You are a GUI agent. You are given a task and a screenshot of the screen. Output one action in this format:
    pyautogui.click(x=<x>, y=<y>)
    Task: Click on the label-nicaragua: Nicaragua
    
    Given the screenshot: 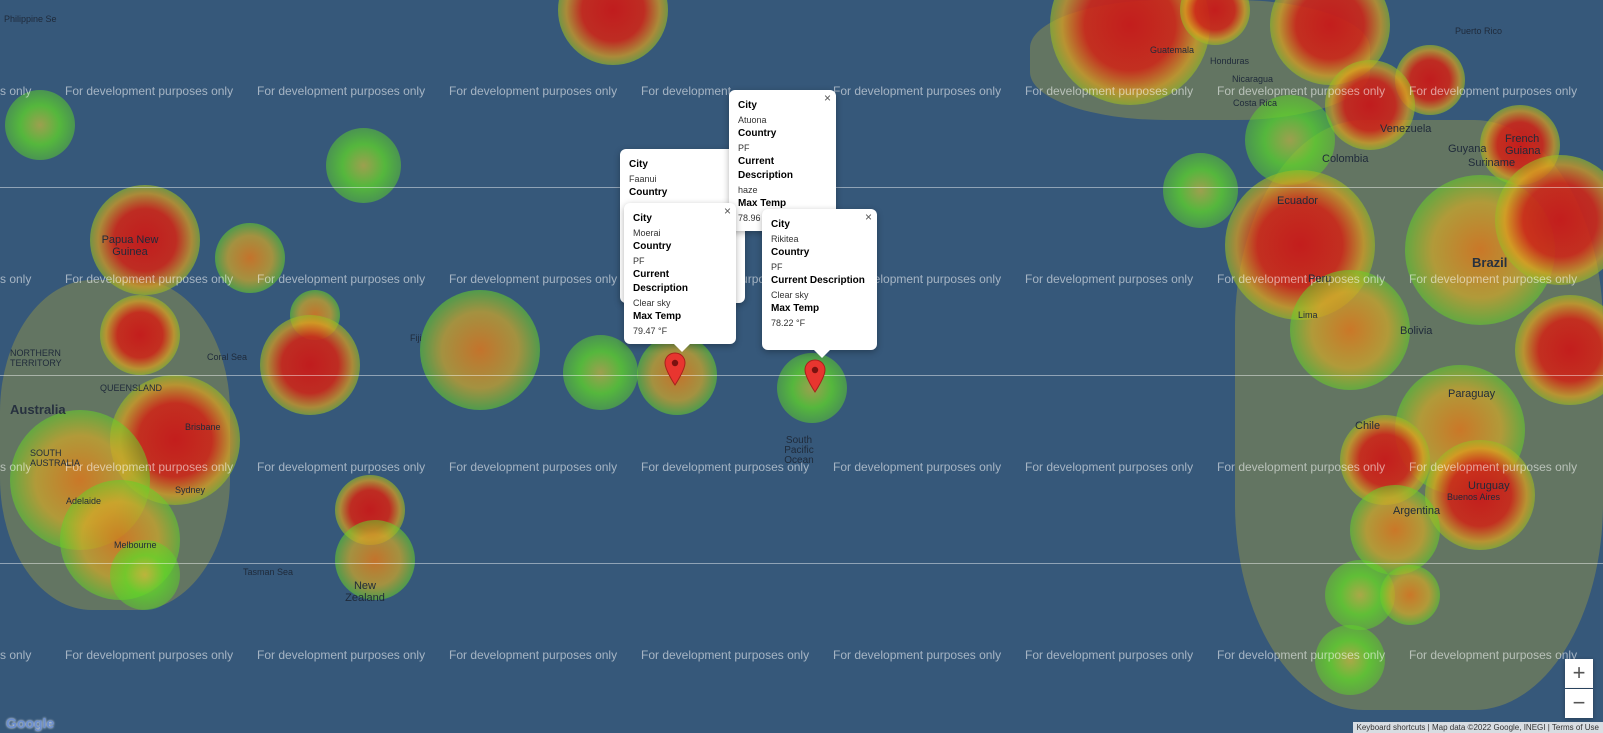 What is the action you would take?
    pyautogui.click(x=1253, y=79)
    